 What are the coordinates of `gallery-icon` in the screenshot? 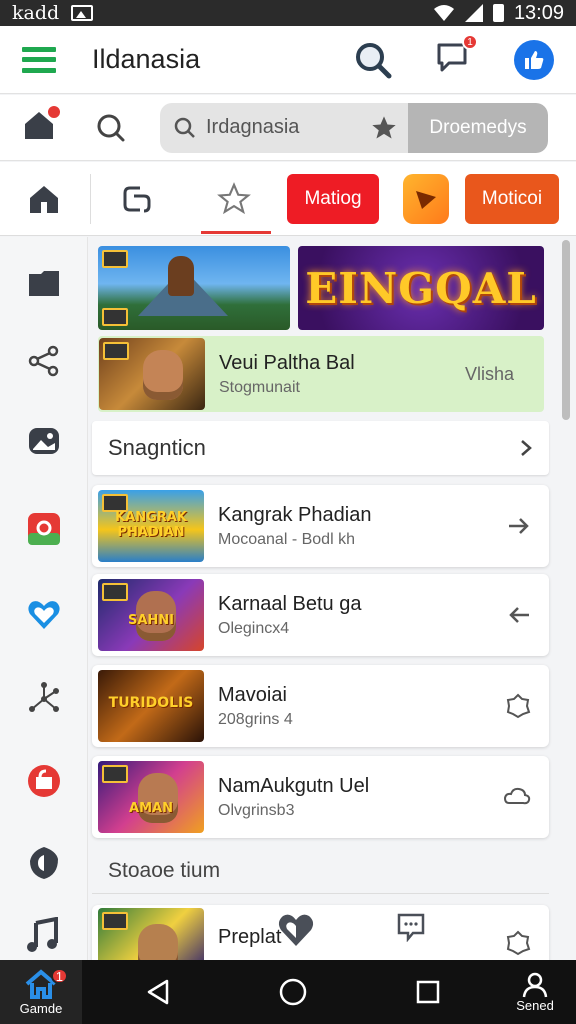 It's located at (44, 441).